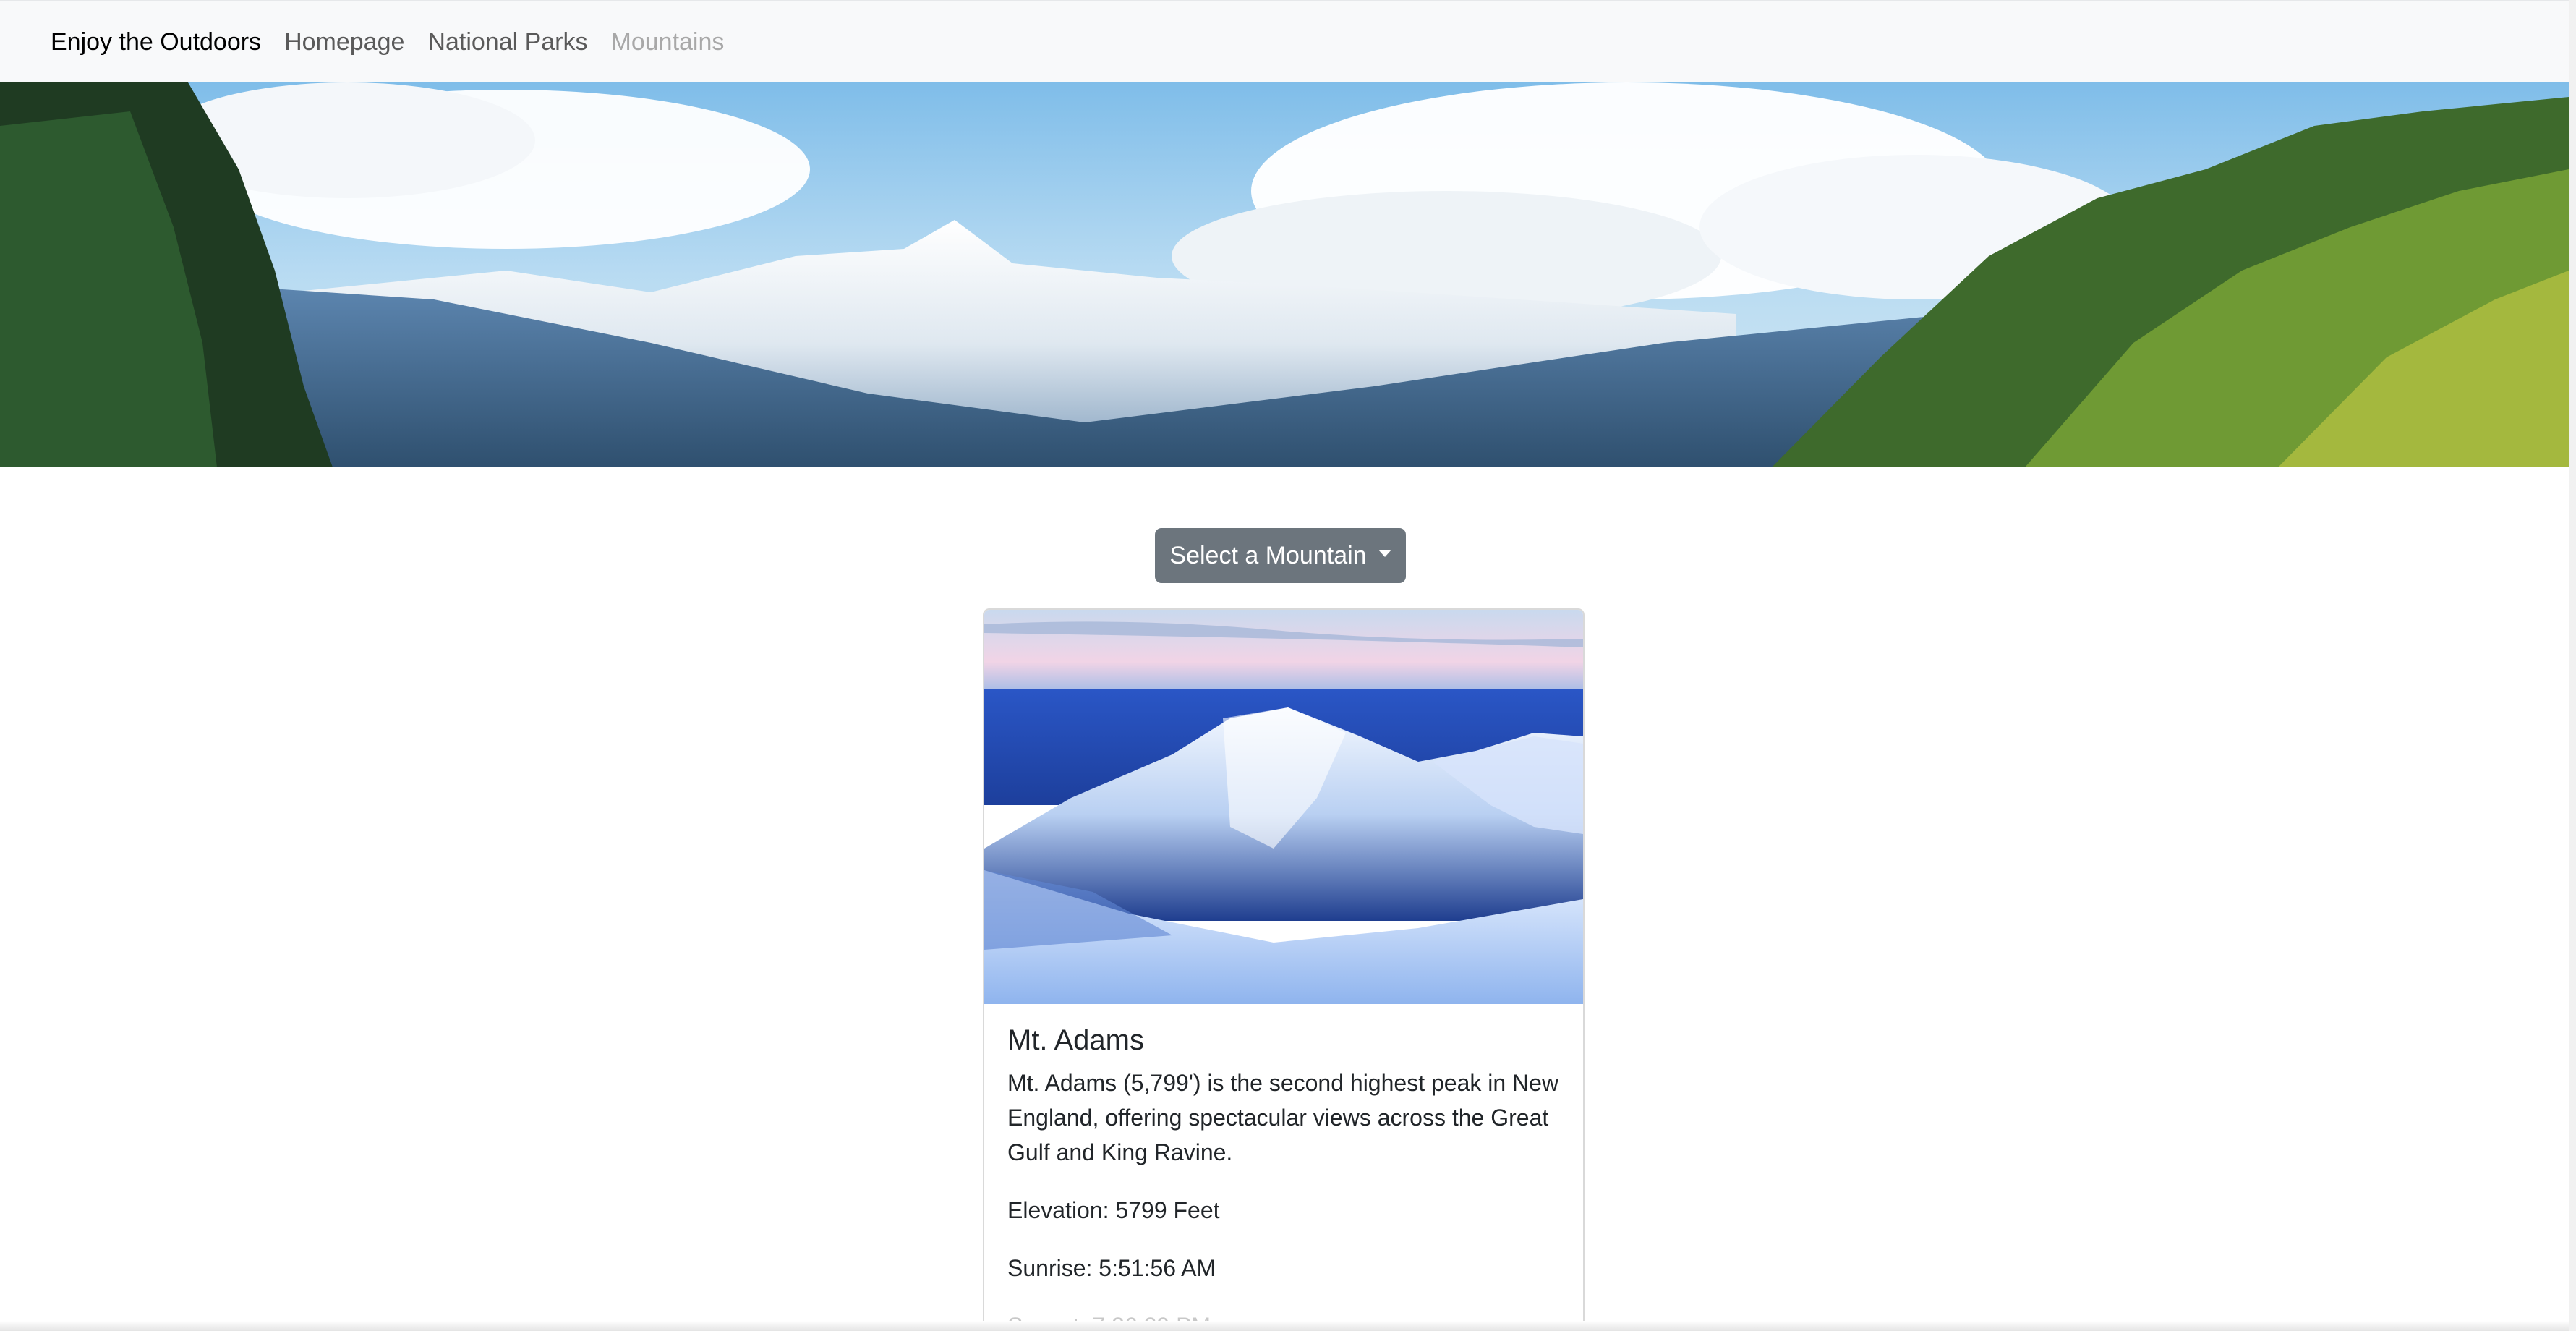  I want to click on nav-link-homepage: Homepage, so click(344, 42).